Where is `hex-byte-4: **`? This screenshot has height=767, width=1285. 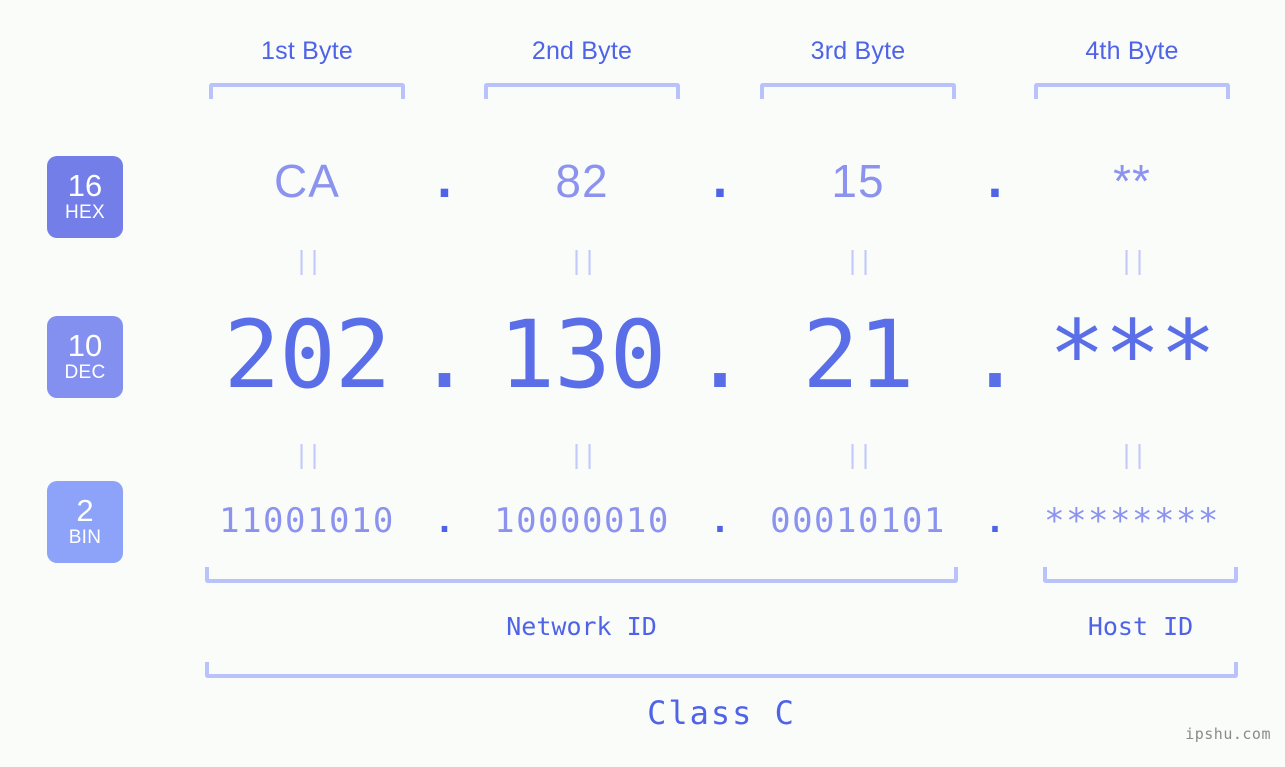
hex-byte-4: ** is located at coordinates (1132, 181).